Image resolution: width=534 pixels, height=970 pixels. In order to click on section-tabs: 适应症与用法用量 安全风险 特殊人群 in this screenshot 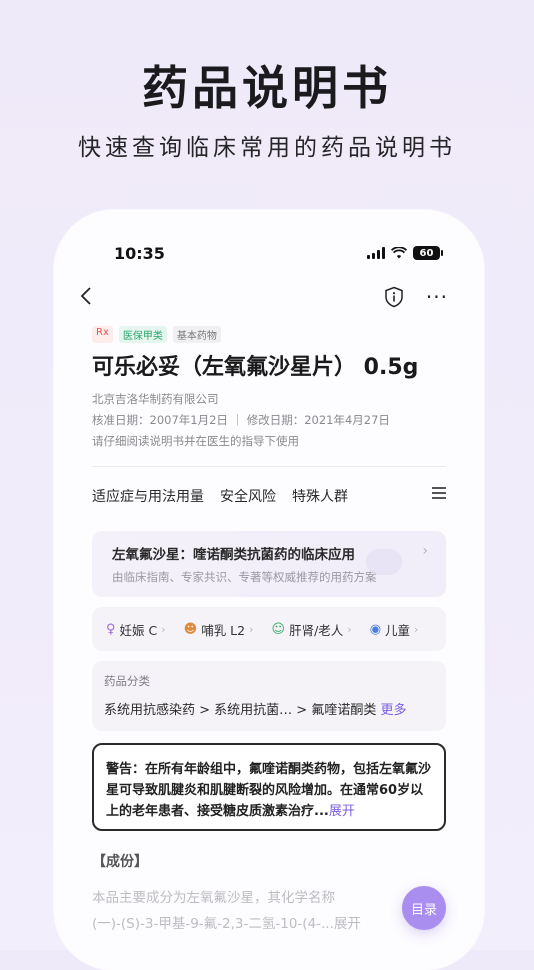, I will do `click(269, 496)`.